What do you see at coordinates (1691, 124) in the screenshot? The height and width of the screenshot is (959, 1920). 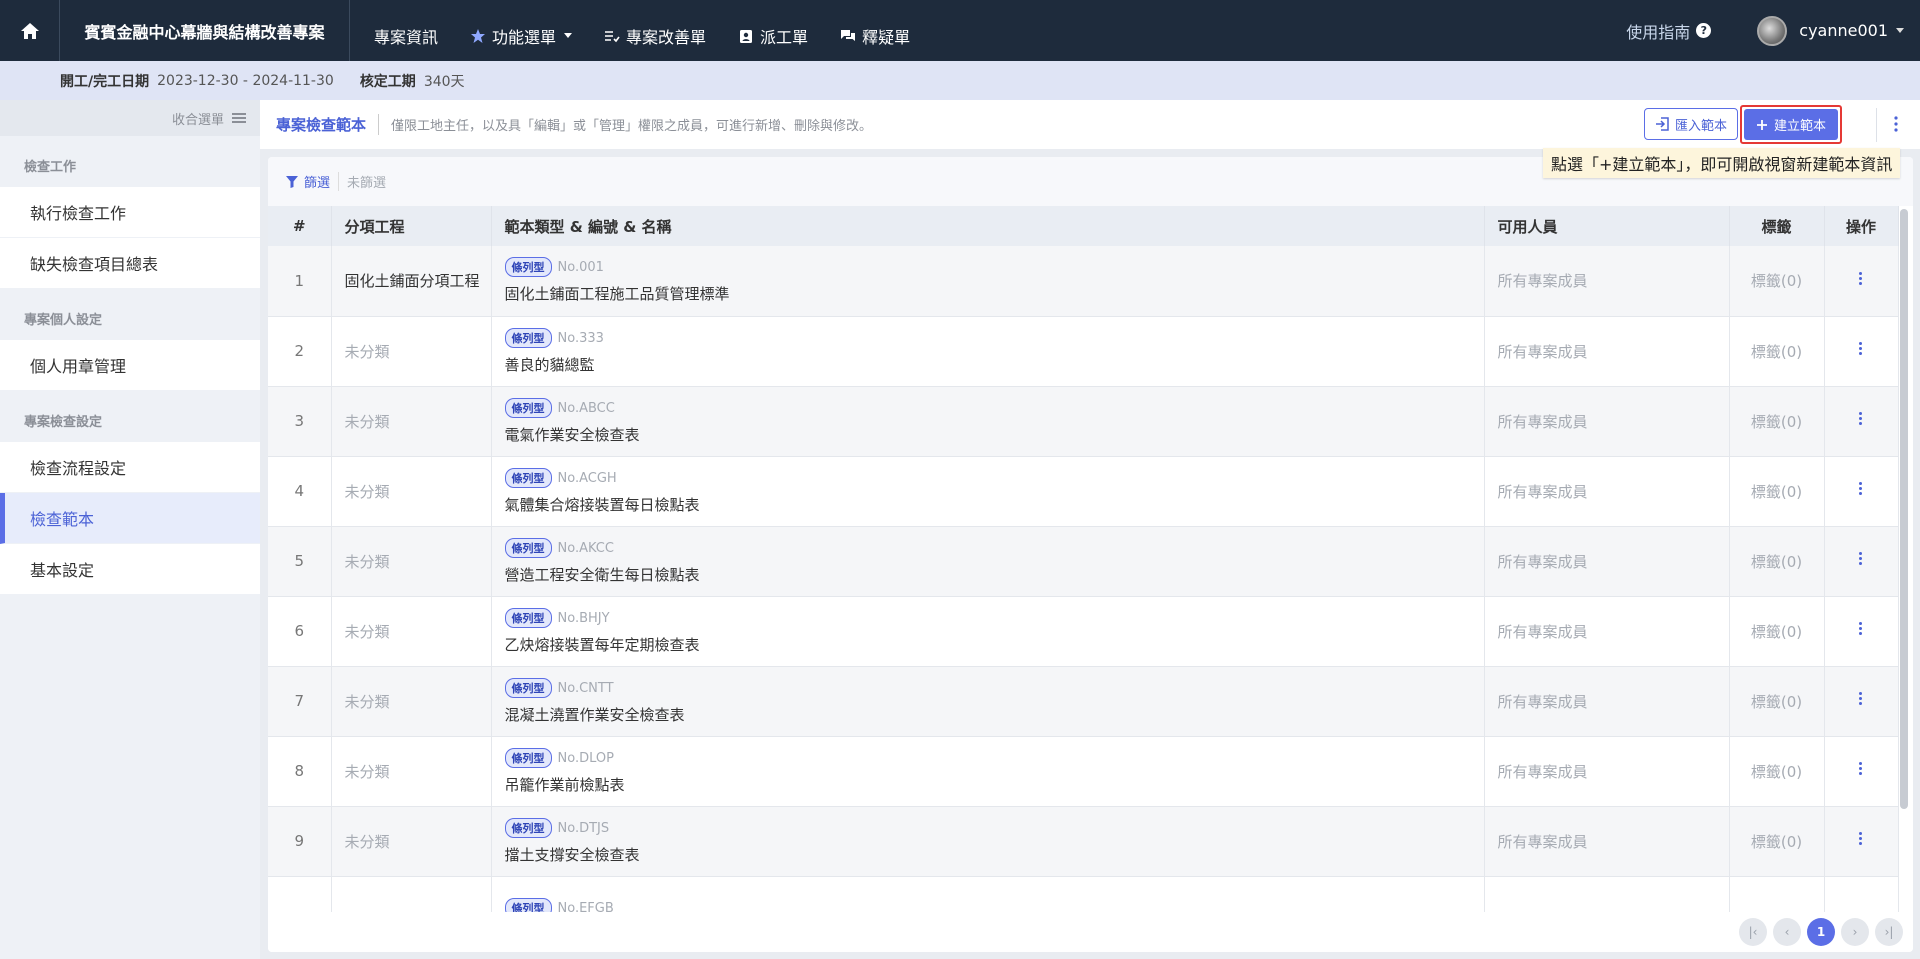 I see `import-template-button: 匯入範本` at bounding box center [1691, 124].